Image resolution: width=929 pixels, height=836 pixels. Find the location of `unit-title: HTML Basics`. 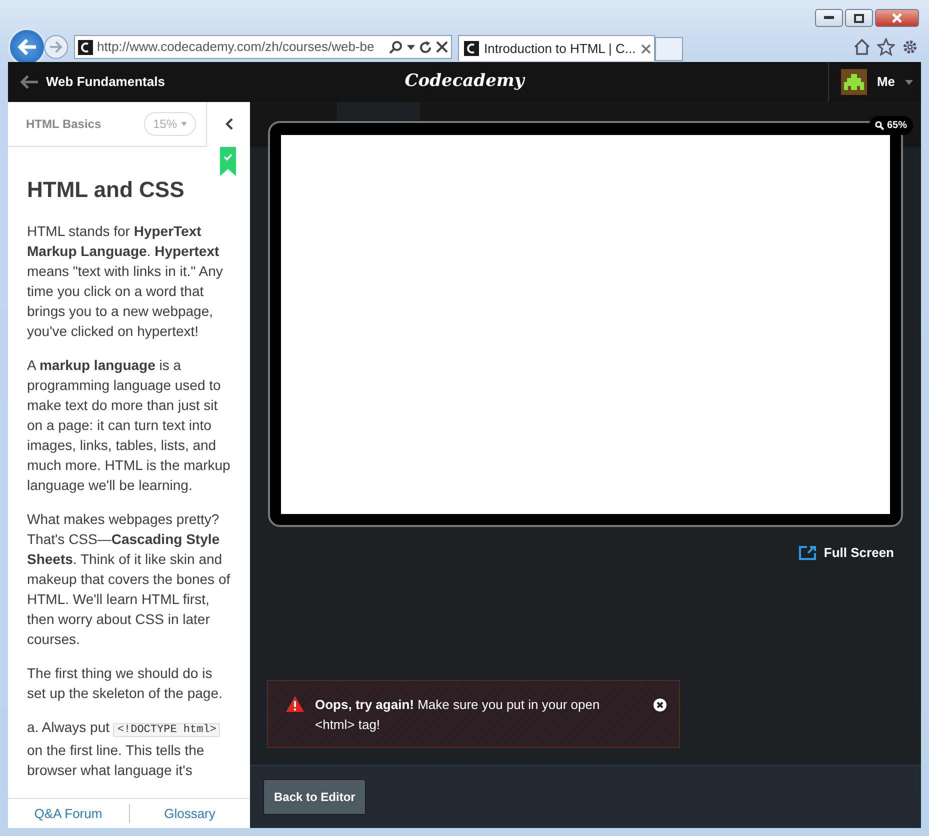

unit-title: HTML Basics is located at coordinates (64, 124).